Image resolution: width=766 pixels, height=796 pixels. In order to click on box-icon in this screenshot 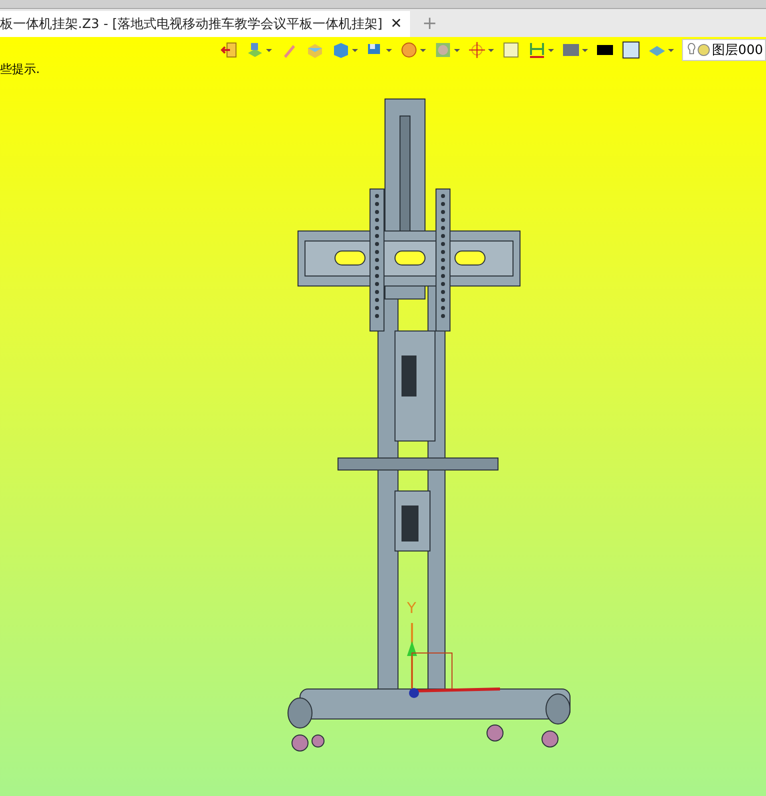, I will do `click(315, 50)`.